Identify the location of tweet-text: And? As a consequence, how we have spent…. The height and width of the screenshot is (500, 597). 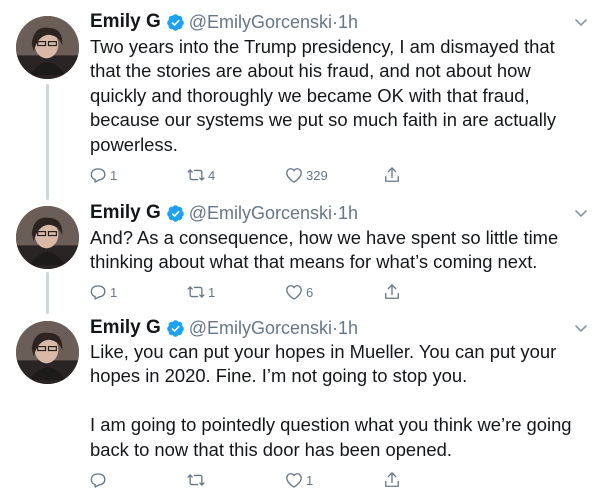
(327, 250).